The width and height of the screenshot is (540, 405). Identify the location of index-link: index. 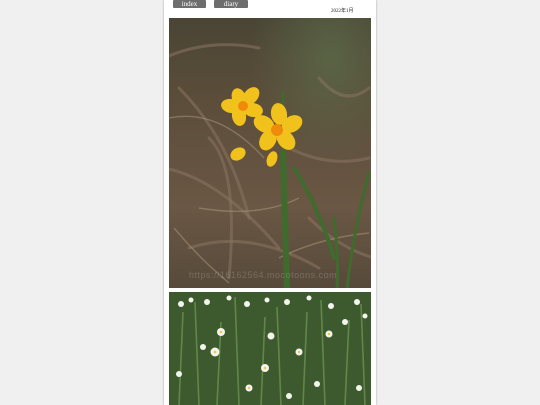
(189, 4).